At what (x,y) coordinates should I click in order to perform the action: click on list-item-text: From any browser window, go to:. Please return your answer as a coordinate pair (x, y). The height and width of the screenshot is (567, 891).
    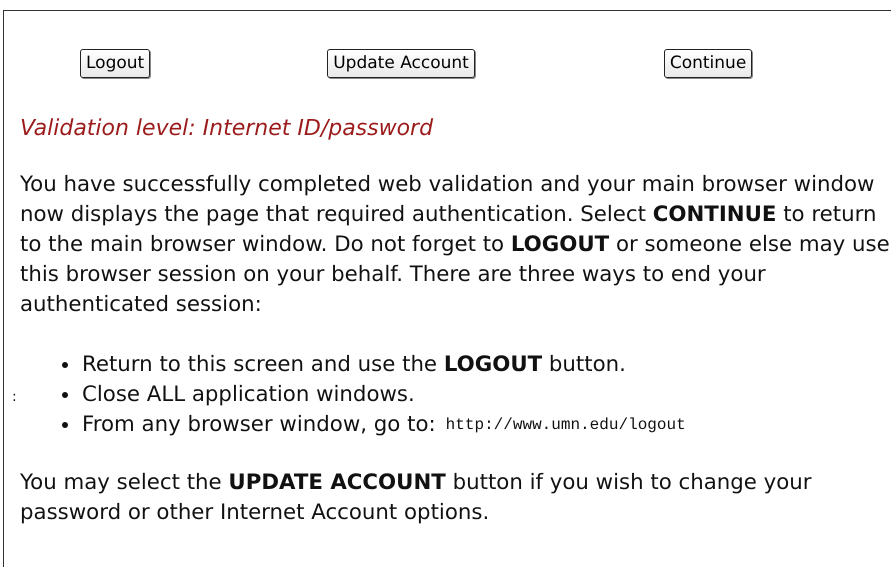
    Looking at the image, I should click on (259, 425).